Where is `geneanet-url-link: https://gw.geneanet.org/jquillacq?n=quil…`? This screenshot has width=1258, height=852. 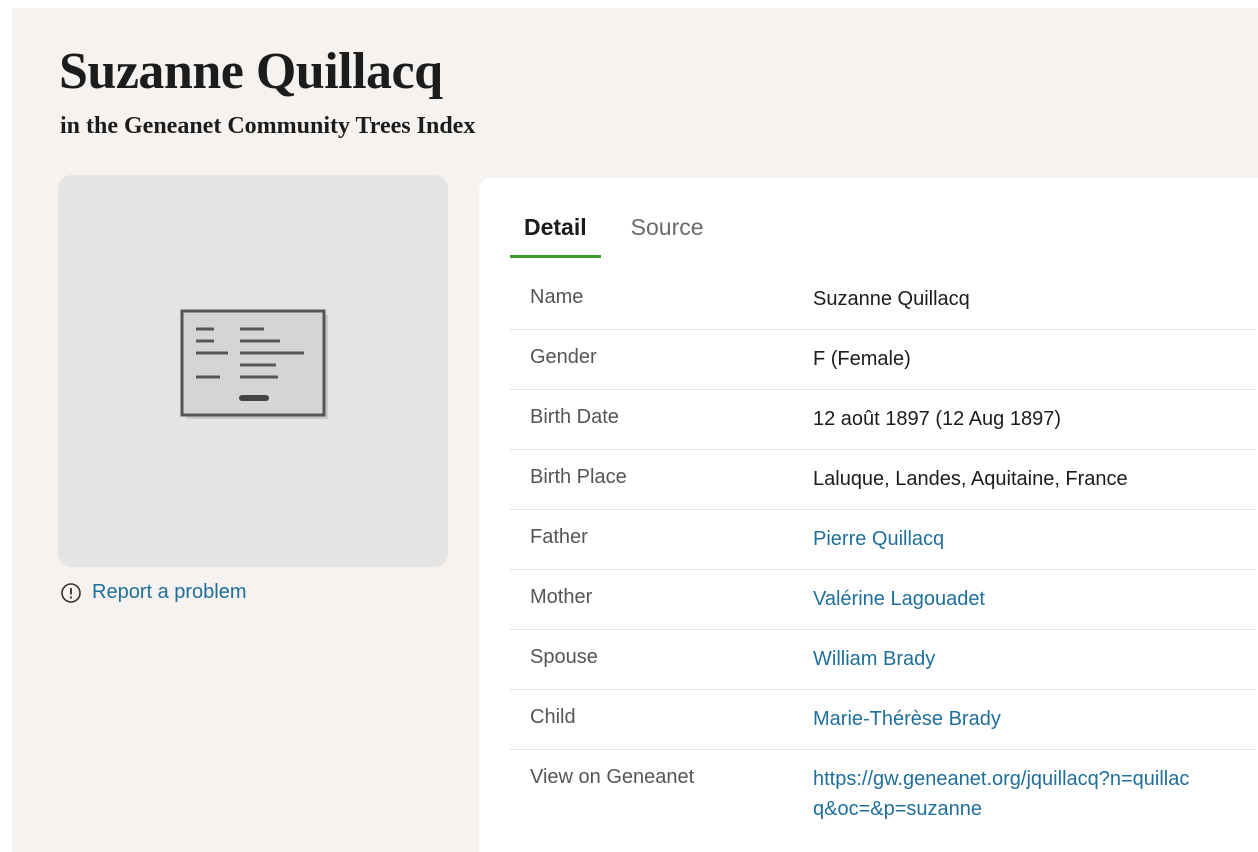 geneanet-url-link: https://gw.geneanet.org/jquillacq?n=quil… is located at coordinates (1003, 796).